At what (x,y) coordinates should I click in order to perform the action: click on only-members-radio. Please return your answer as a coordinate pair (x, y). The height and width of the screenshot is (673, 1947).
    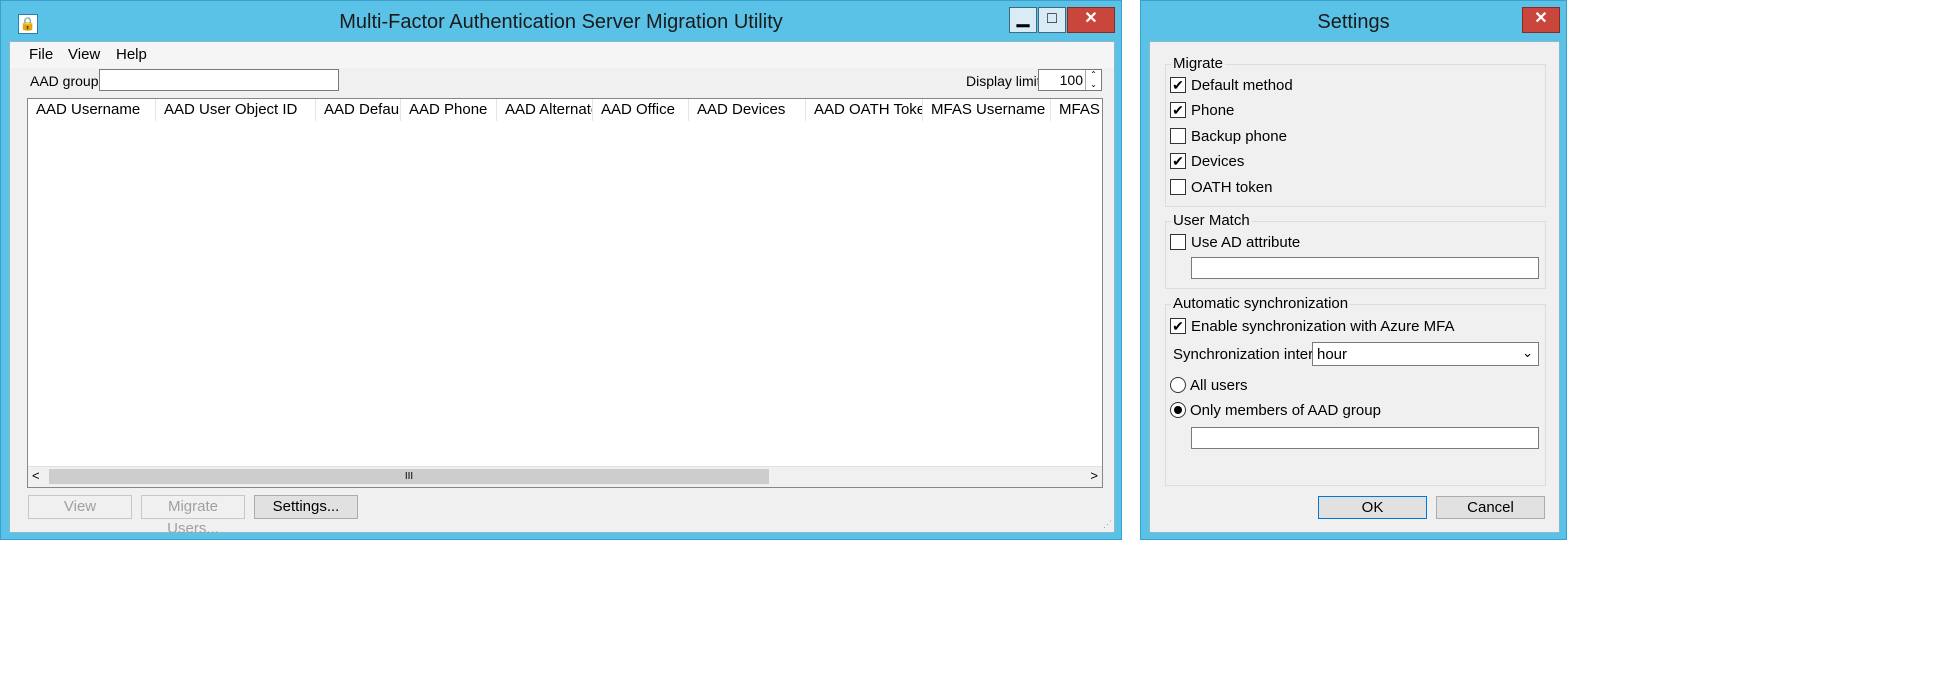
    Looking at the image, I should click on (1178, 410).